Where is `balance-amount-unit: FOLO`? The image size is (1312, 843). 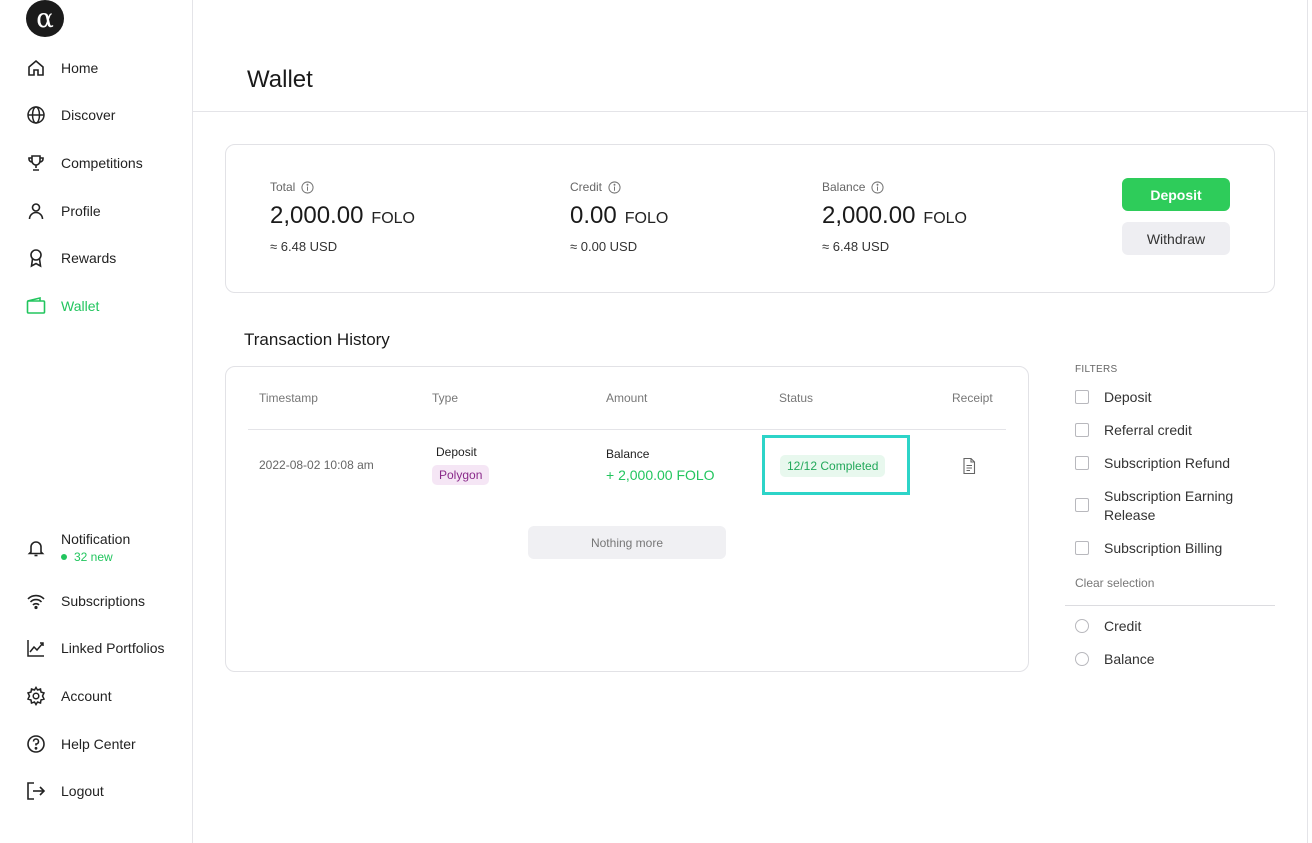 balance-amount-unit: FOLO is located at coordinates (945, 218).